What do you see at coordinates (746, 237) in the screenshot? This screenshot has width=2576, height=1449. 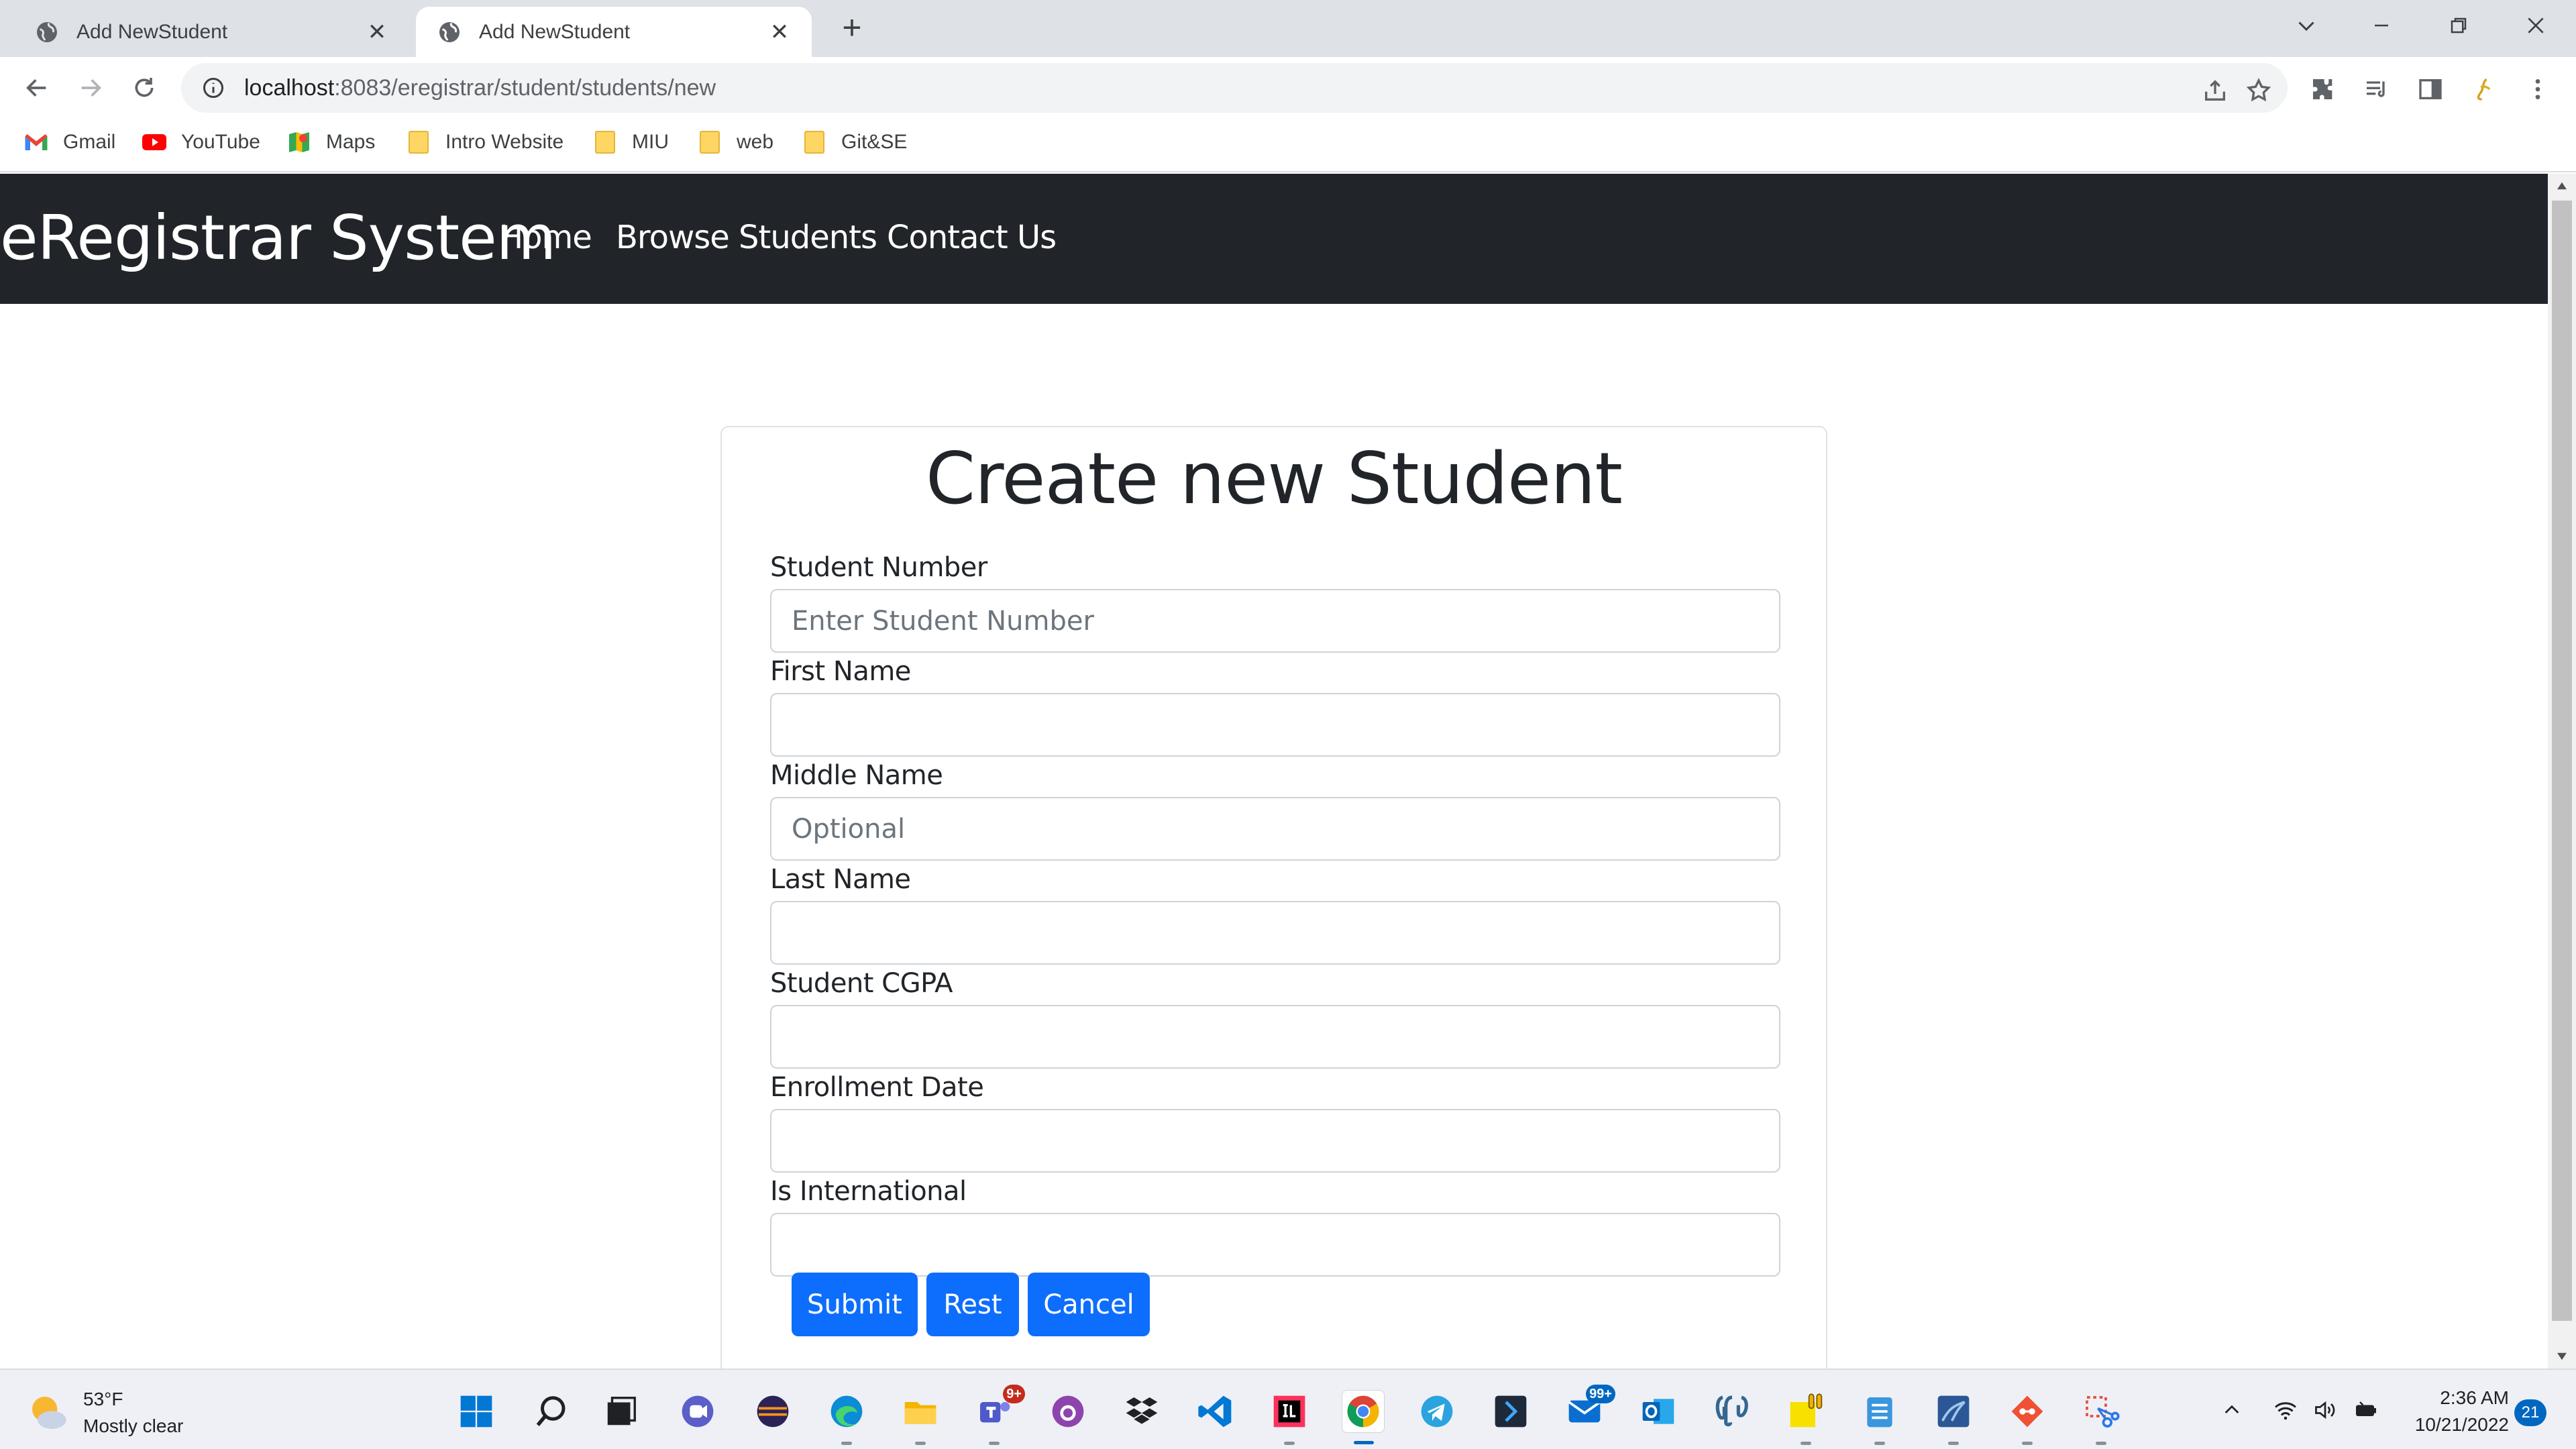 I see `nav-link-browse-students: Browse Students` at bounding box center [746, 237].